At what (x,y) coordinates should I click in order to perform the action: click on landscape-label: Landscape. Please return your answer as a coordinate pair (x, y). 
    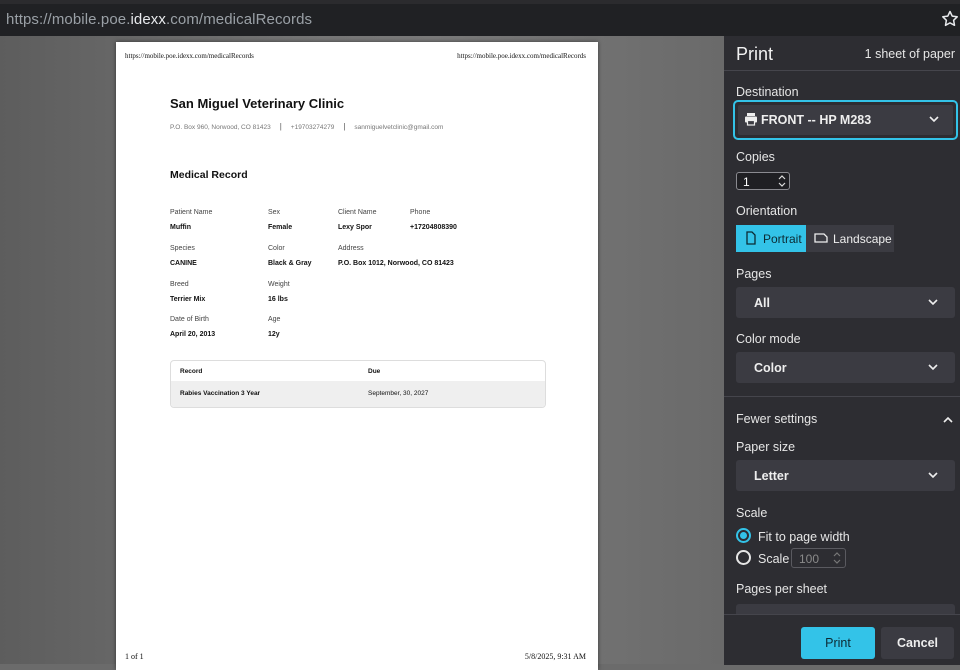
    Looking at the image, I should click on (862, 239).